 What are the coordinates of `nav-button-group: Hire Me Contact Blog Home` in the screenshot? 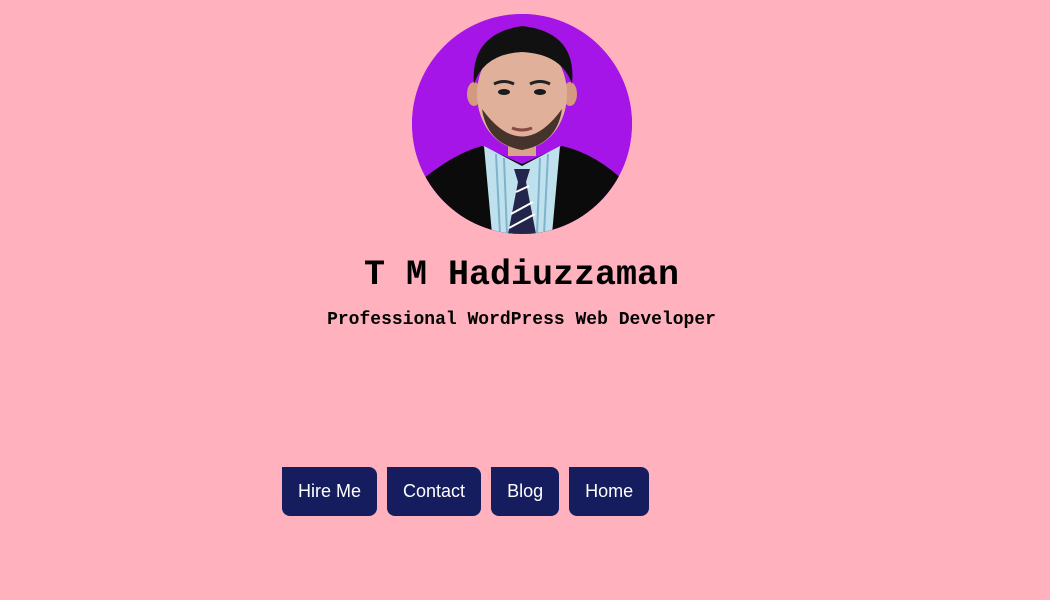 It's located at (466, 491).